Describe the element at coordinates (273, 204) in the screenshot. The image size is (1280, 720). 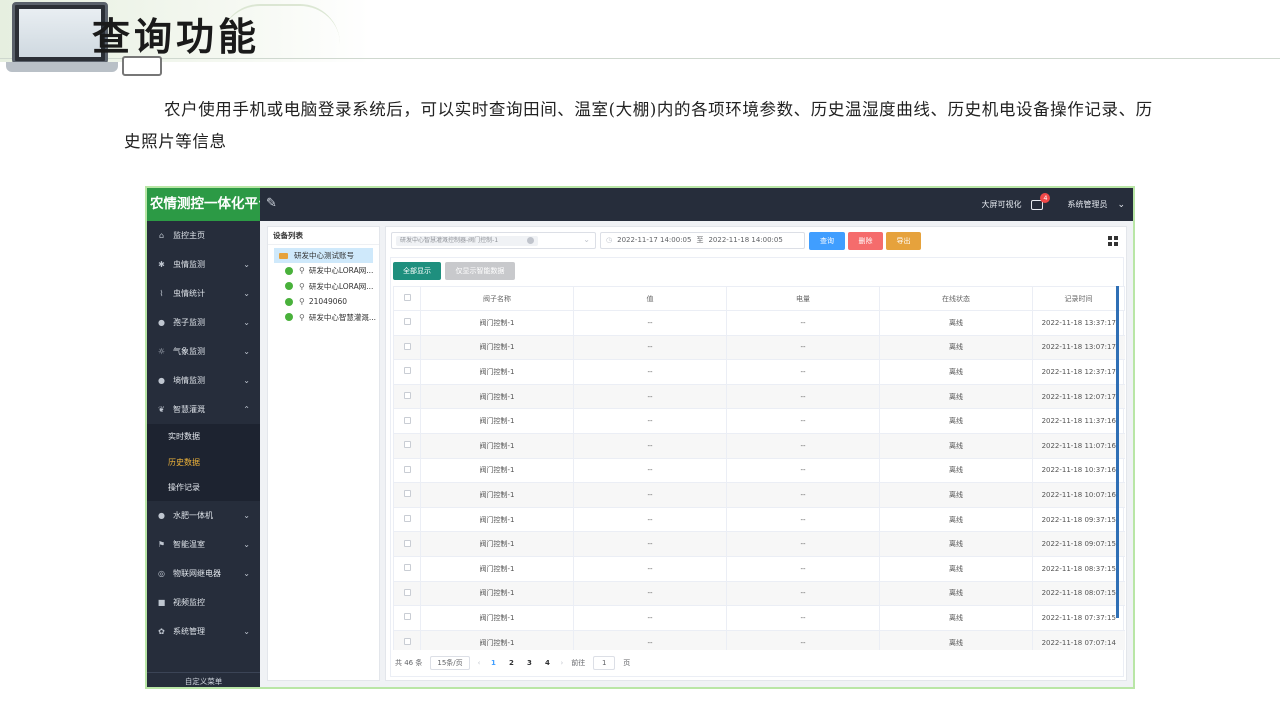
I see `edit-icon: ✎` at that location.